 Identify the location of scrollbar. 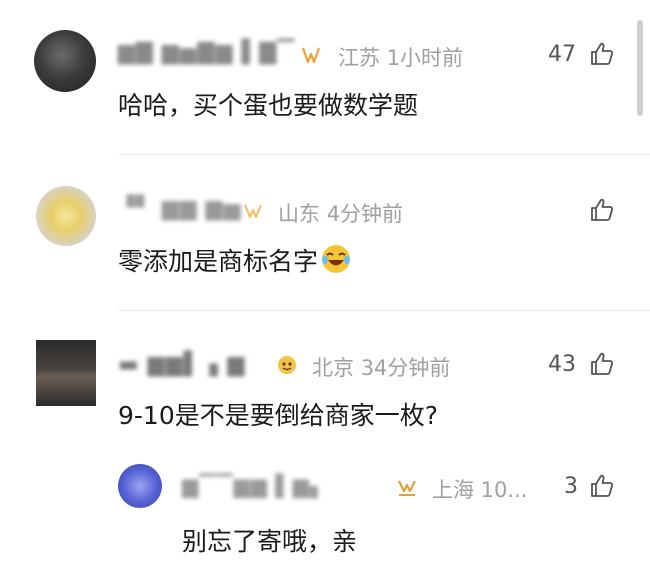
(640, 68).